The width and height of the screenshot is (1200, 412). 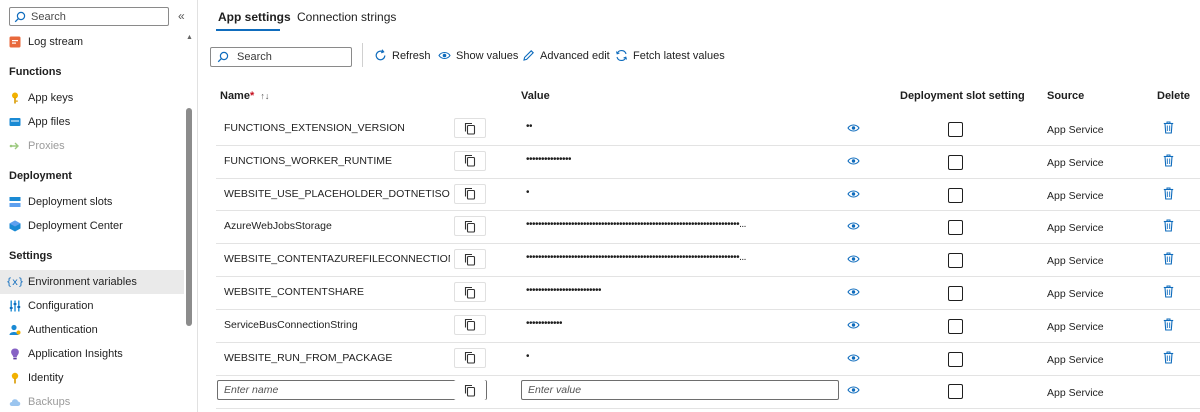 I want to click on sidebar-item-label: Deployment Center, so click(x=75, y=226).